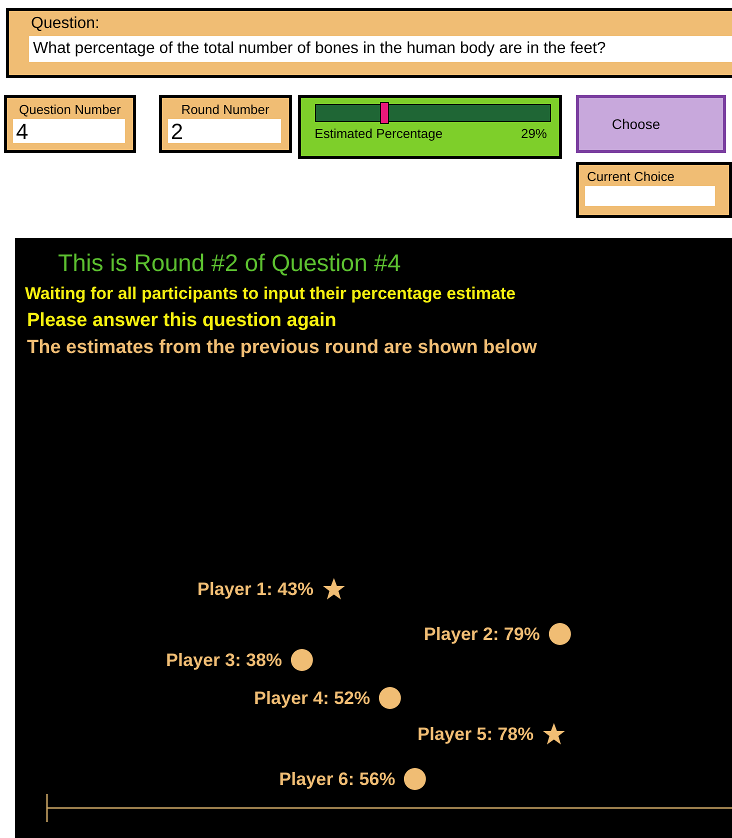 The width and height of the screenshot is (732, 838). Describe the element at coordinates (69, 131) in the screenshot. I see `question-number-field: 4` at that location.